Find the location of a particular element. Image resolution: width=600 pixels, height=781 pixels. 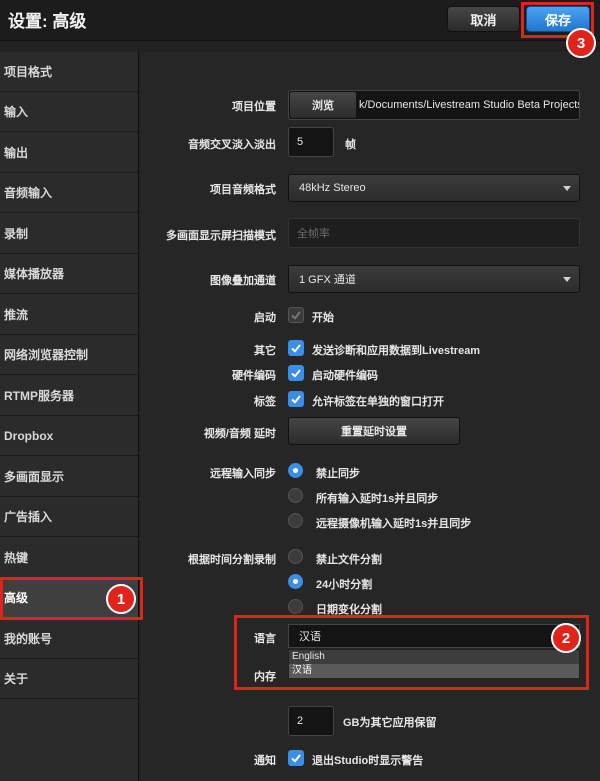

audio-crossfade-label: 音频交叉淡入淡出 is located at coordinates (232, 145).